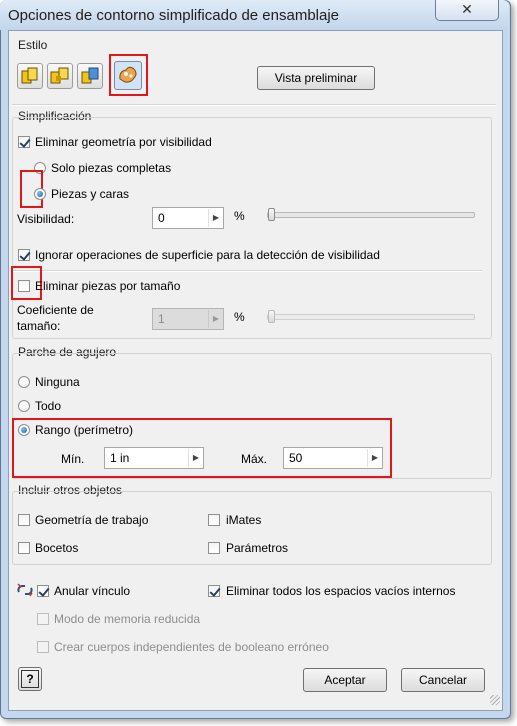 The image size is (517, 726). Describe the element at coordinates (333, 458) in the screenshot. I see `max-input: 50 ▶` at that location.